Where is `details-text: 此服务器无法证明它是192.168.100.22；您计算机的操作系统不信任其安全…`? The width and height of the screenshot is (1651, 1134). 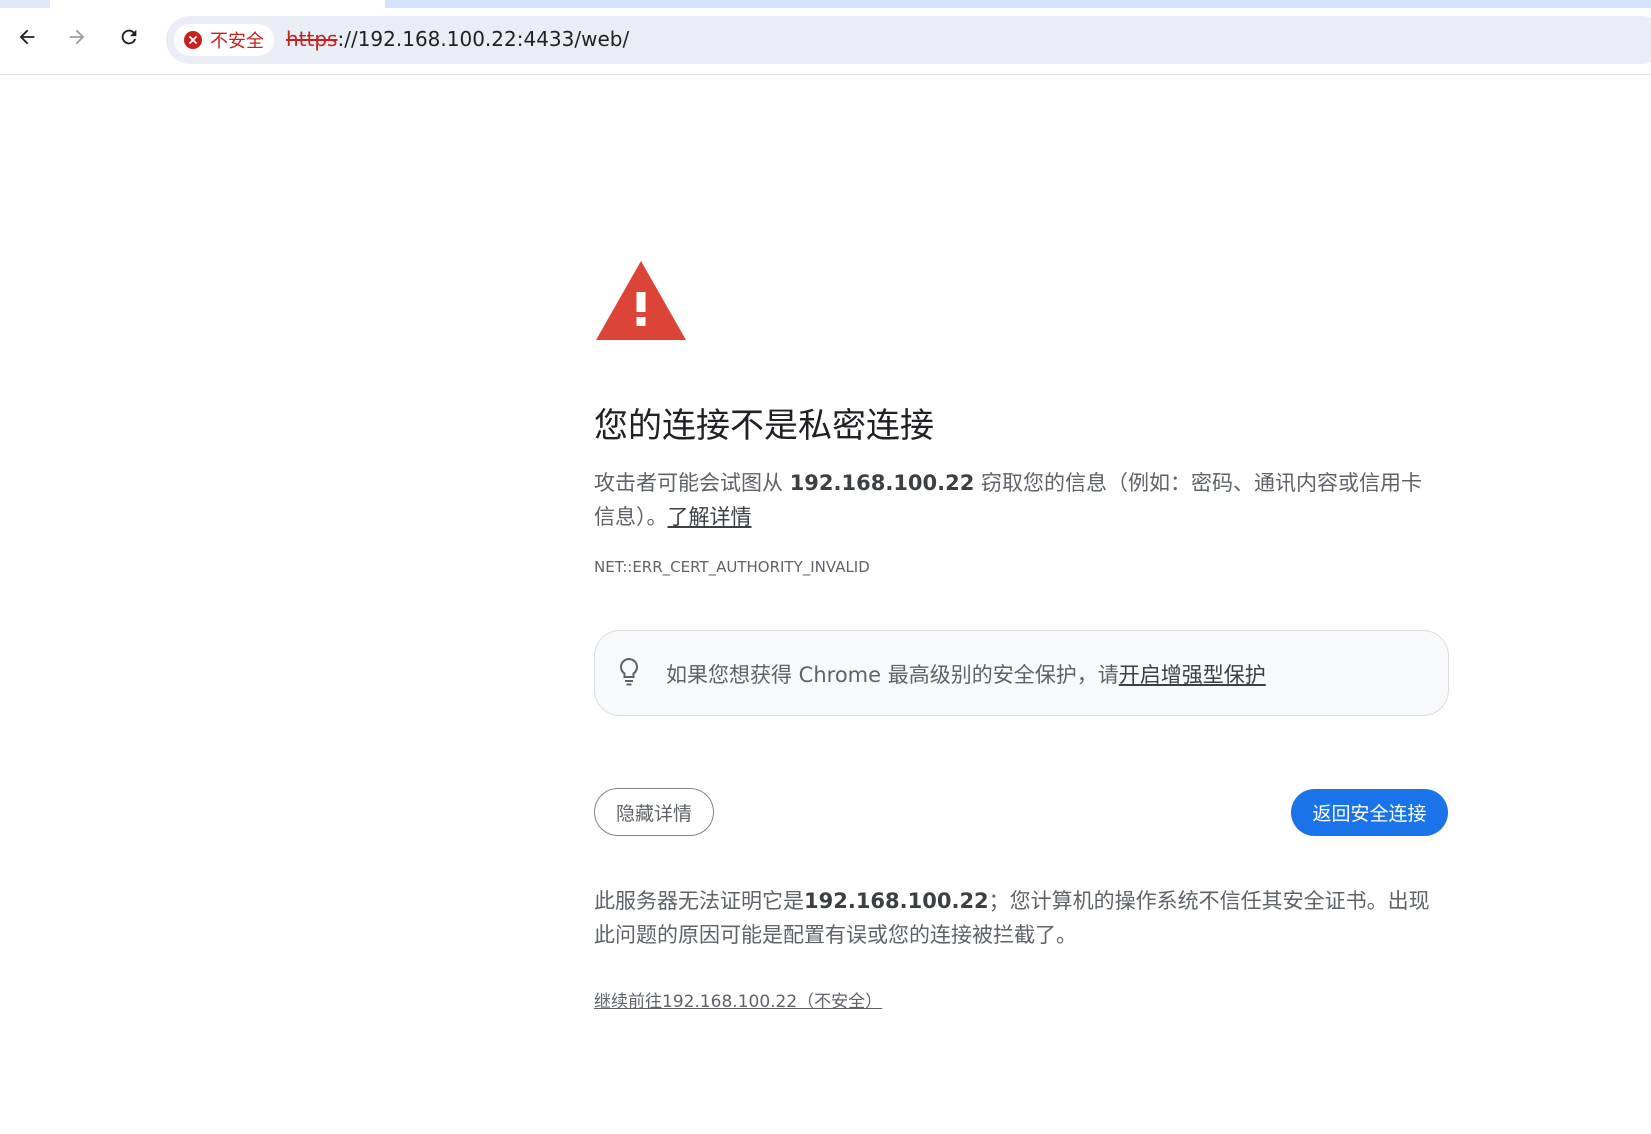 details-text: 此服务器无法证明它是192.168.100.22；您计算机的操作系统不信任其安全… is located at coordinates (1014, 918).